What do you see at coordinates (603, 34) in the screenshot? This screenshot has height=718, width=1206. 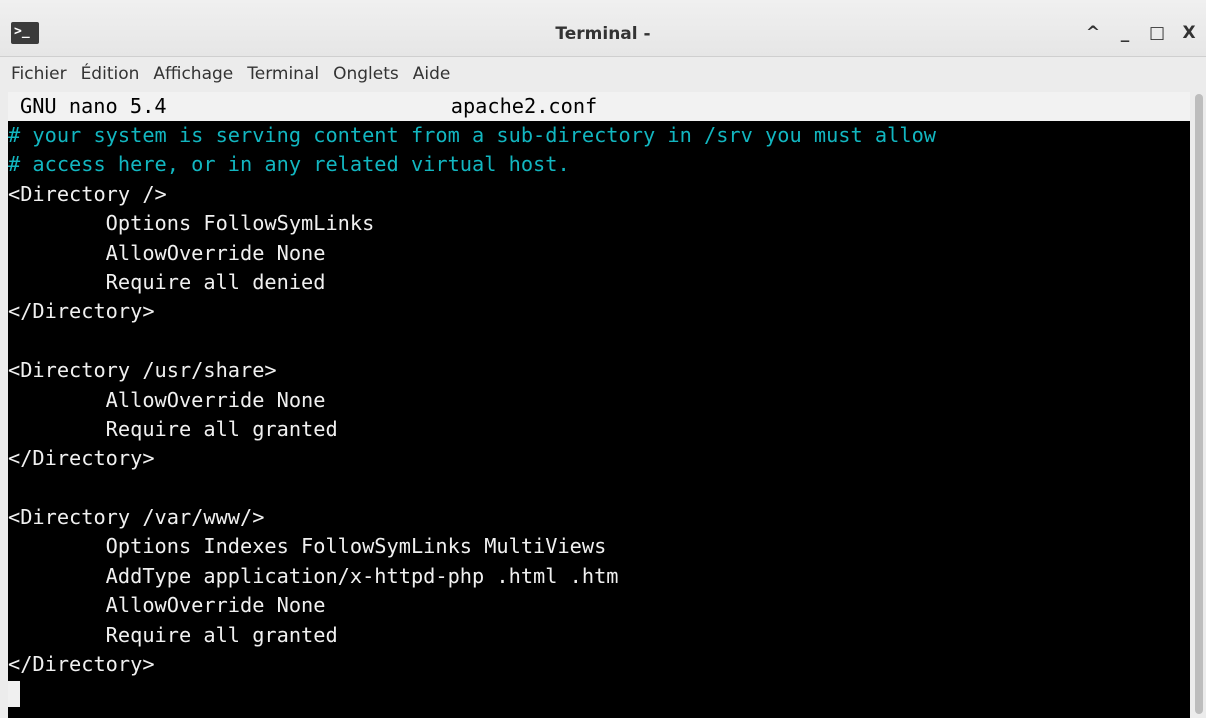 I see `window-title: Terminal -` at bounding box center [603, 34].